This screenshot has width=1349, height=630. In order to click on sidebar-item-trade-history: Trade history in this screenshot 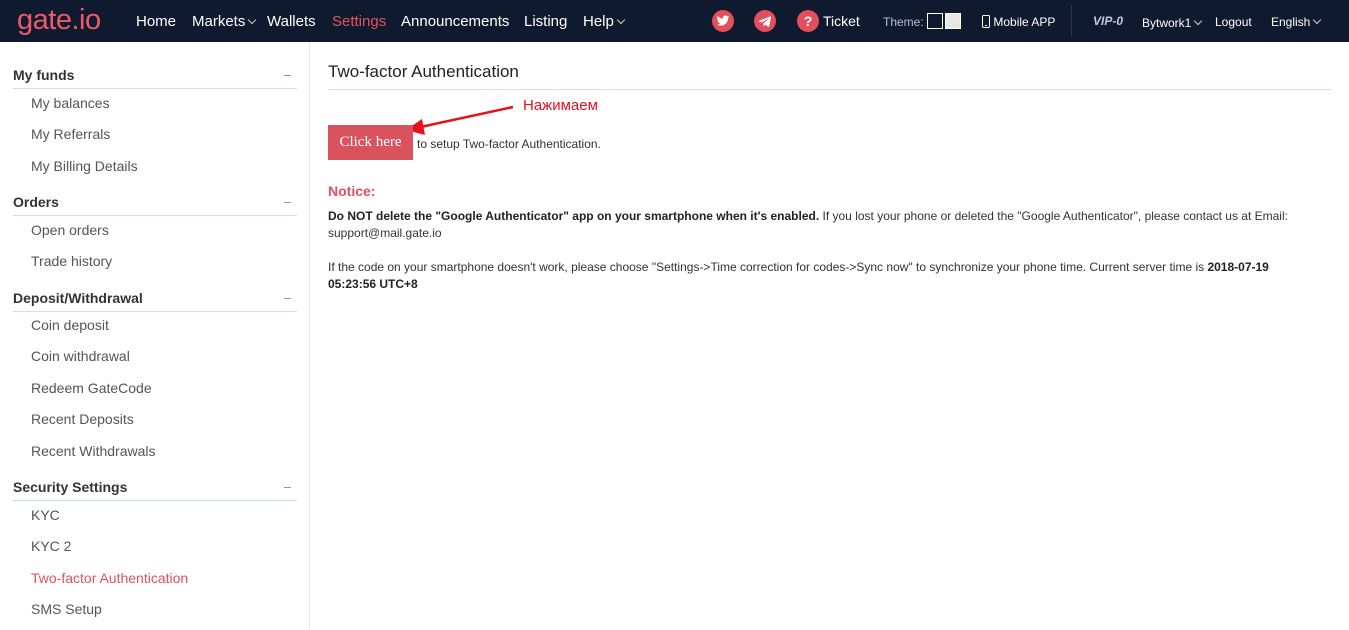, I will do `click(71, 261)`.